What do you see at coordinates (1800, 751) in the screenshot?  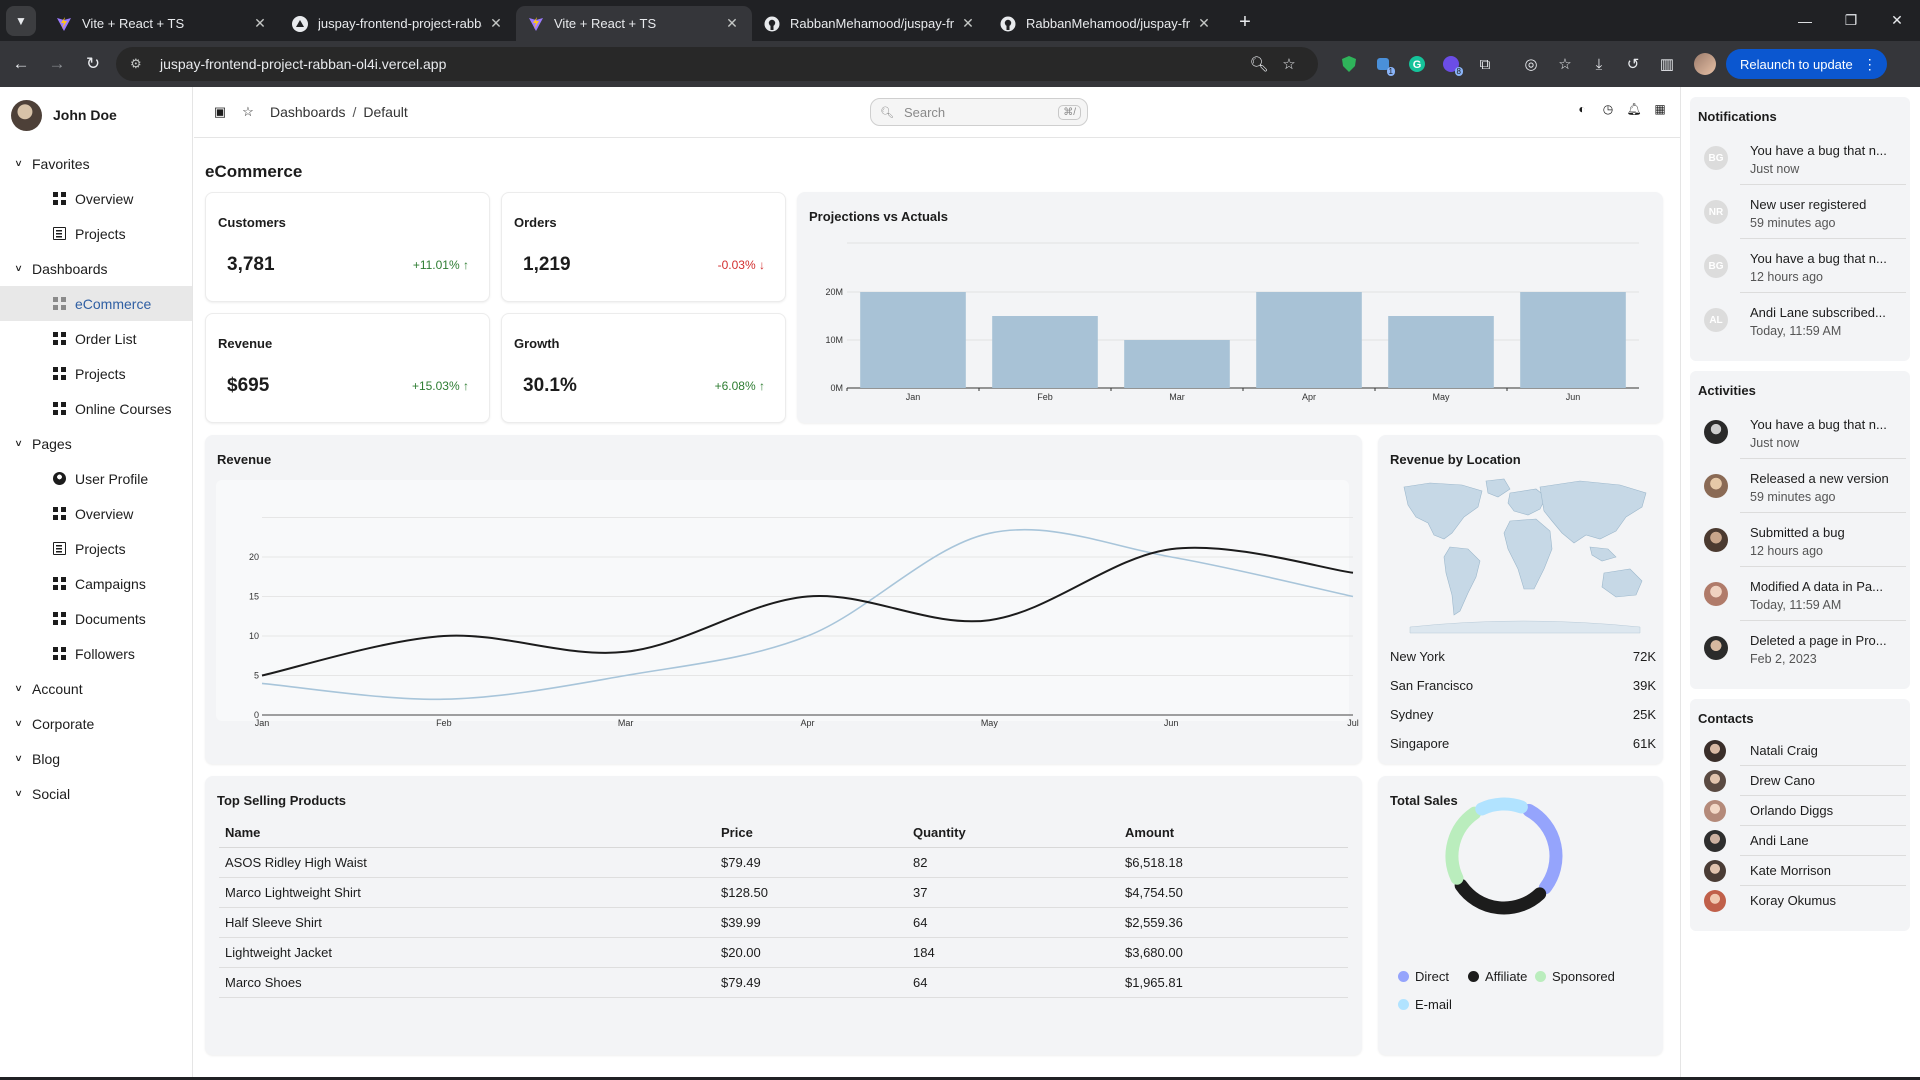 I see `contact-item: Natali Craig` at bounding box center [1800, 751].